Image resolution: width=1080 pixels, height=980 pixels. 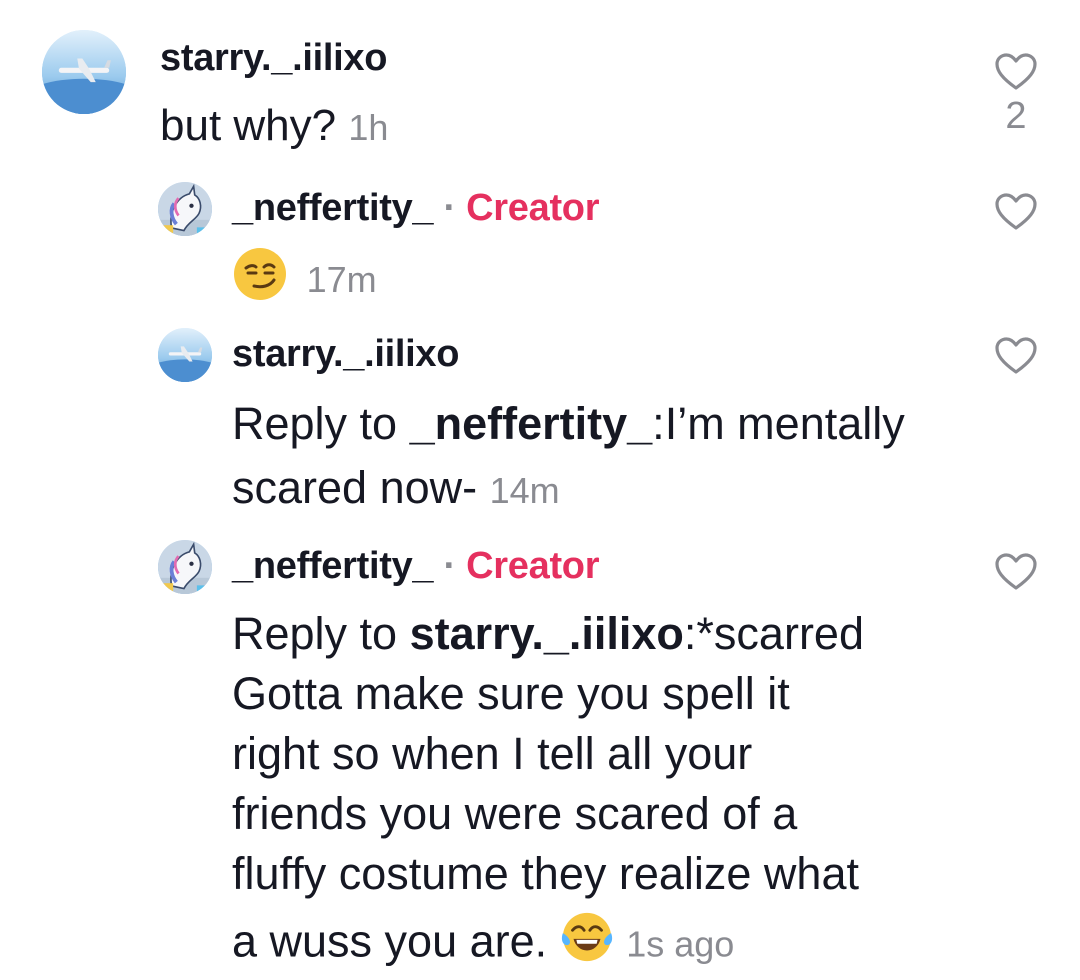 I want to click on comment-time: 1s ago, so click(x=680, y=944).